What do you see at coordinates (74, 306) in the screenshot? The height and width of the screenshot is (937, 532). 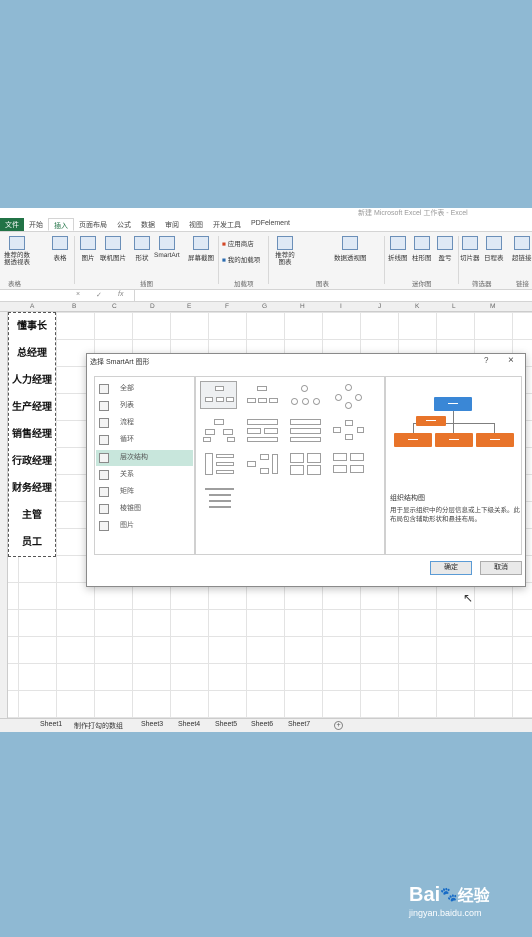 I see `column-header: B` at bounding box center [74, 306].